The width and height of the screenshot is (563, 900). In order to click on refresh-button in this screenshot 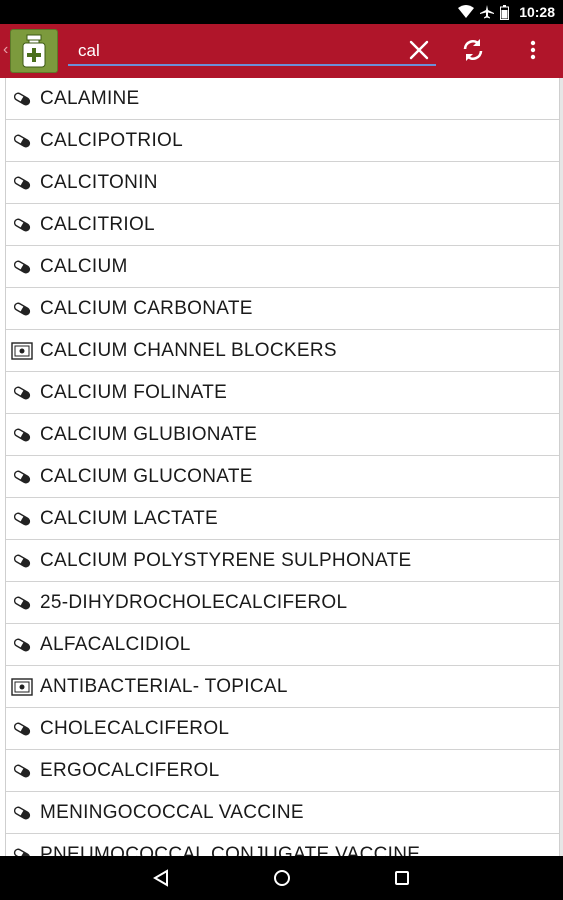, I will do `click(473, 50)`.